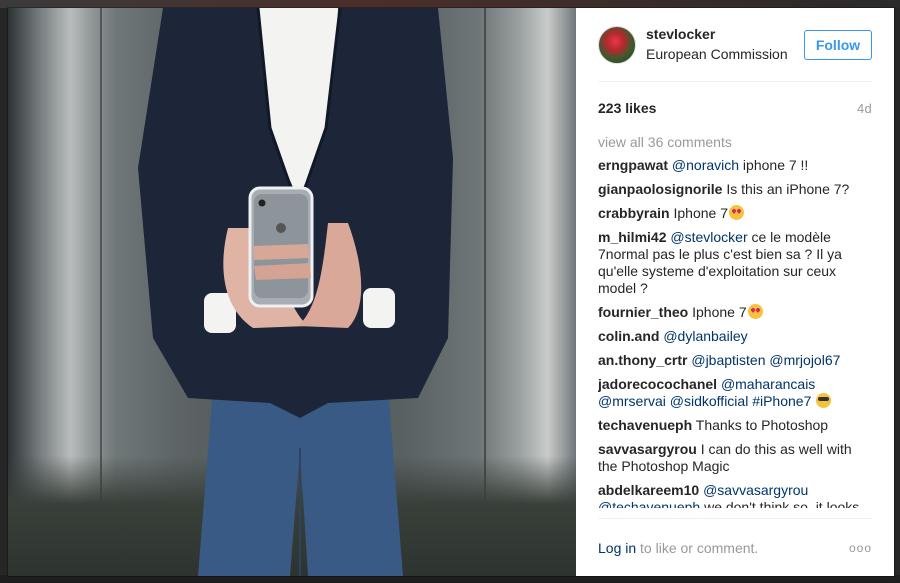  Describe the element at coordinates (705, 336) in the screenshot. I see `comment-mention: @dylanbailey` at that location.